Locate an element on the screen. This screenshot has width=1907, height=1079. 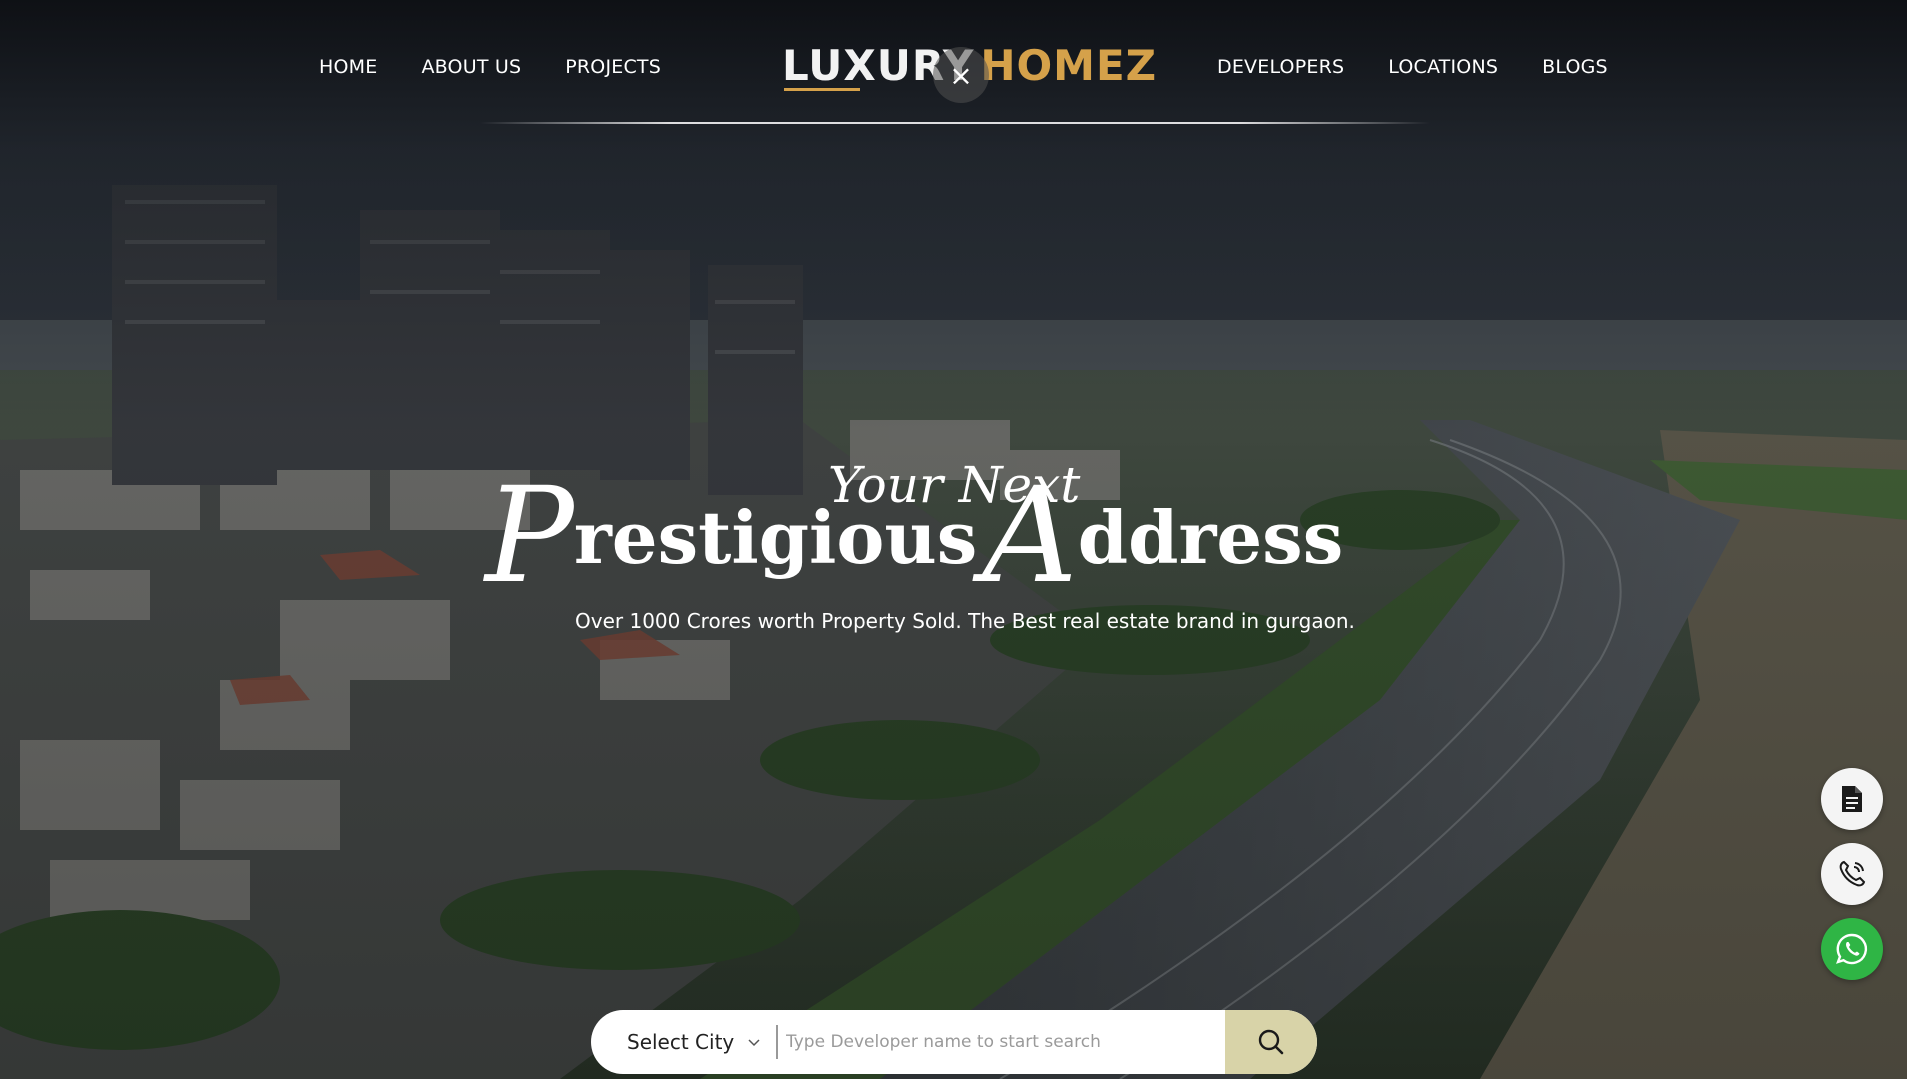
document-icon is located at coordinates (1852, 799).